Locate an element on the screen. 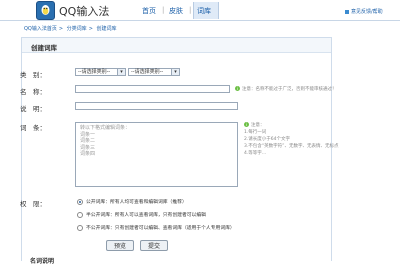  name-input is located at coordinates (152, 89).